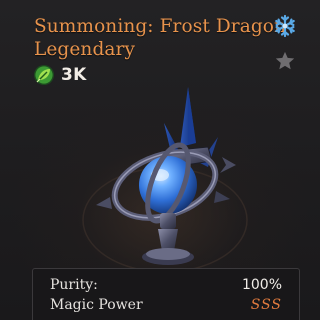 The width and height of the screenshot is (320, 320). Describe the element at coordinates (285, 26) in the screenshot. I see `snowflake-icon` at that location.